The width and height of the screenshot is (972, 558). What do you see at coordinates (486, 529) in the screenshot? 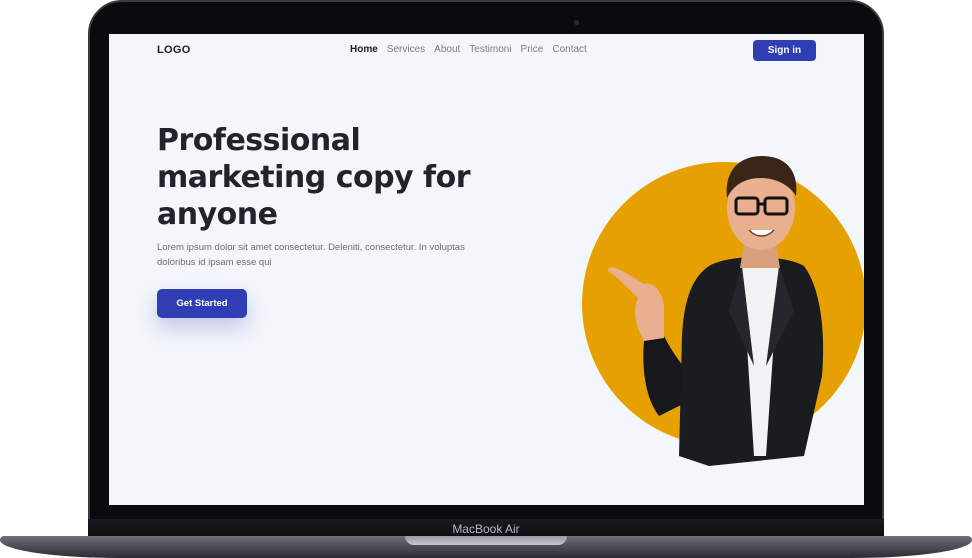
I see `device-label: MacBook Air` at bounding box center [486, 529].